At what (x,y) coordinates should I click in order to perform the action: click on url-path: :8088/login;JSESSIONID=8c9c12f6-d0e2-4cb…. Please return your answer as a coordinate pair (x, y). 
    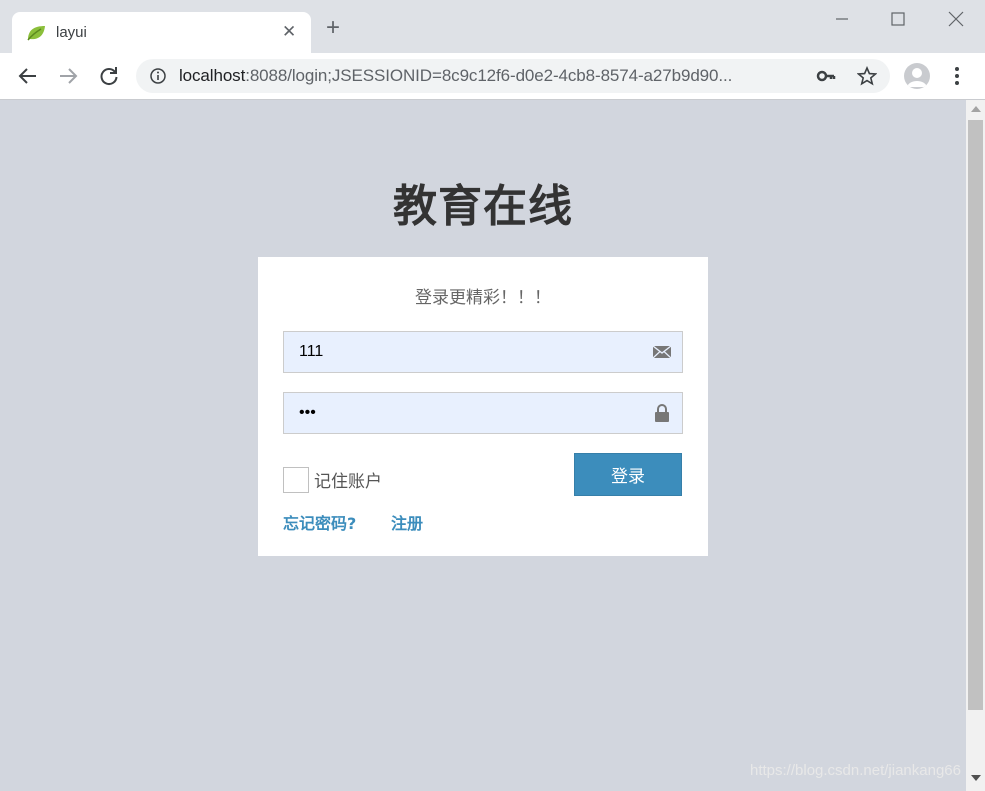
    Looking at the image, I should click on (489, 75).